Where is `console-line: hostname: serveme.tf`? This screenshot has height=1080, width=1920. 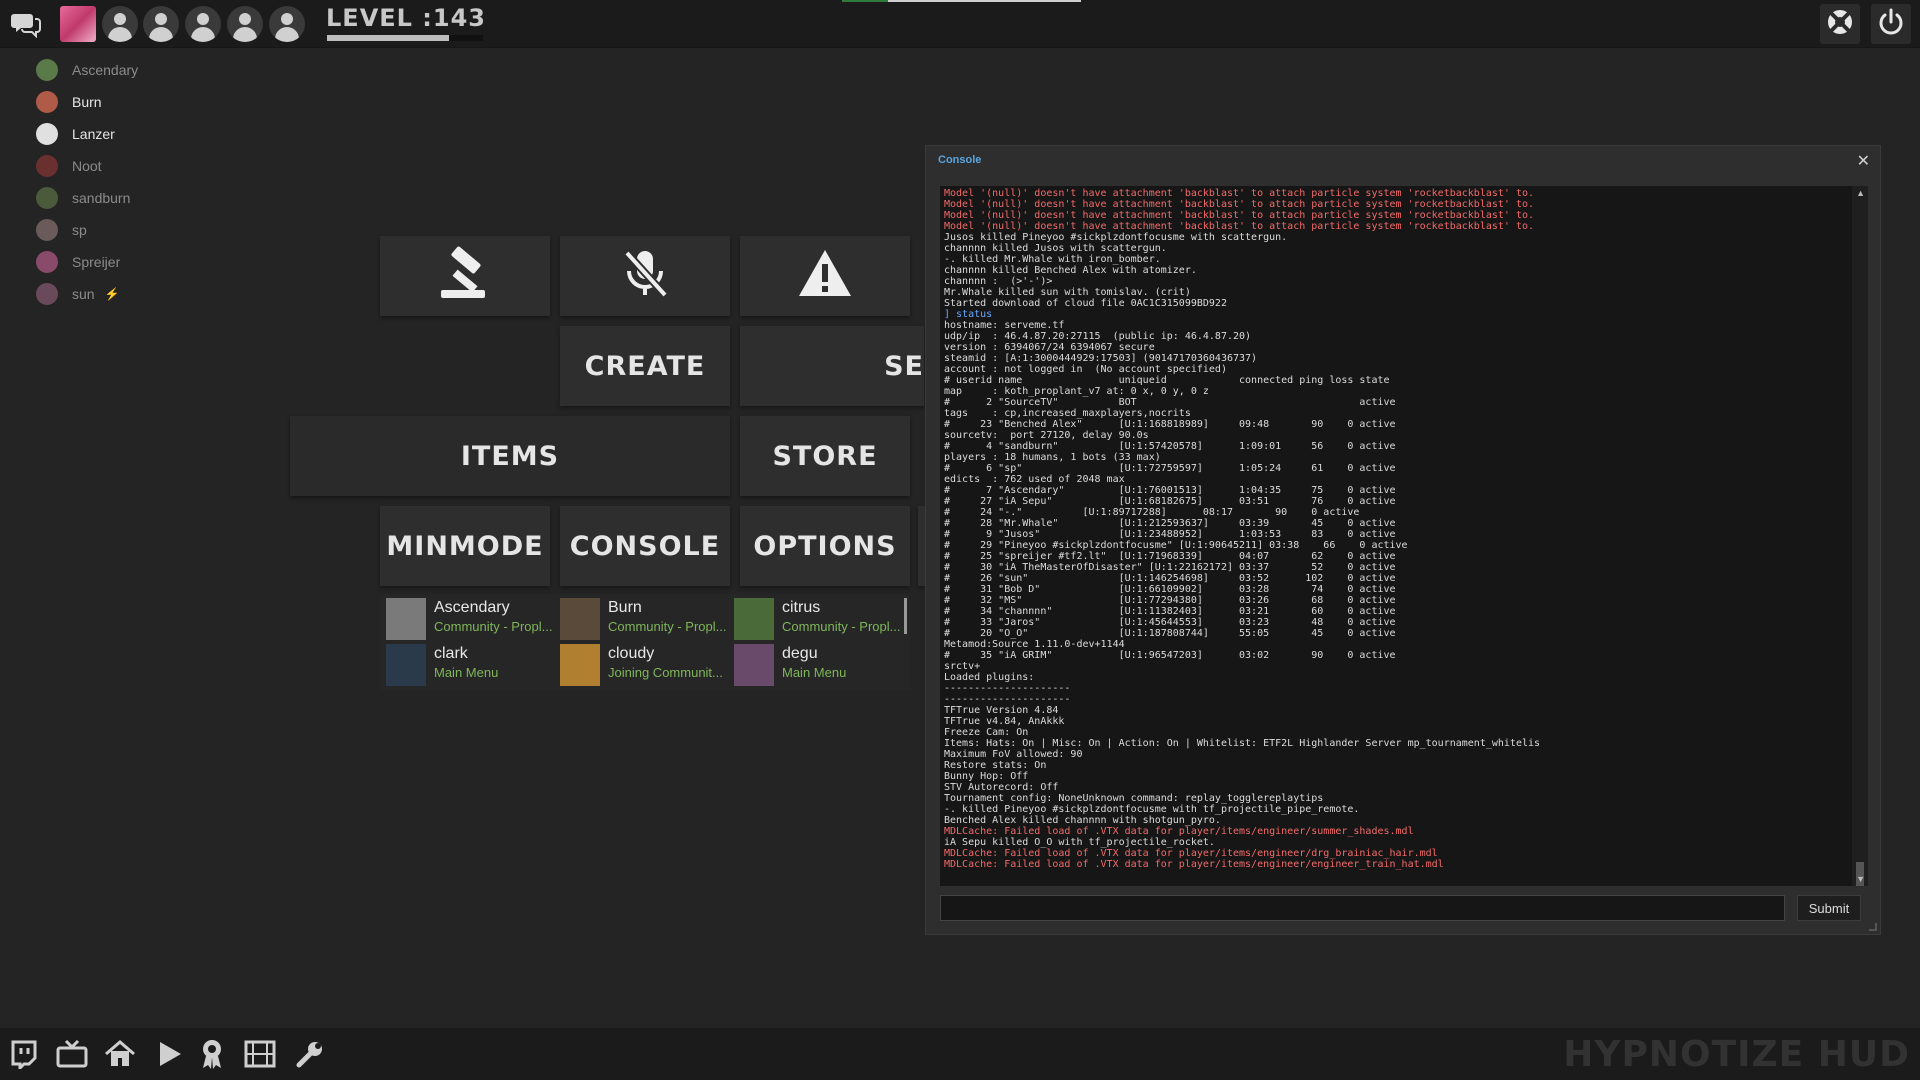
console-line: hostname: serveme.tf is located at coordinates (1004, 325).